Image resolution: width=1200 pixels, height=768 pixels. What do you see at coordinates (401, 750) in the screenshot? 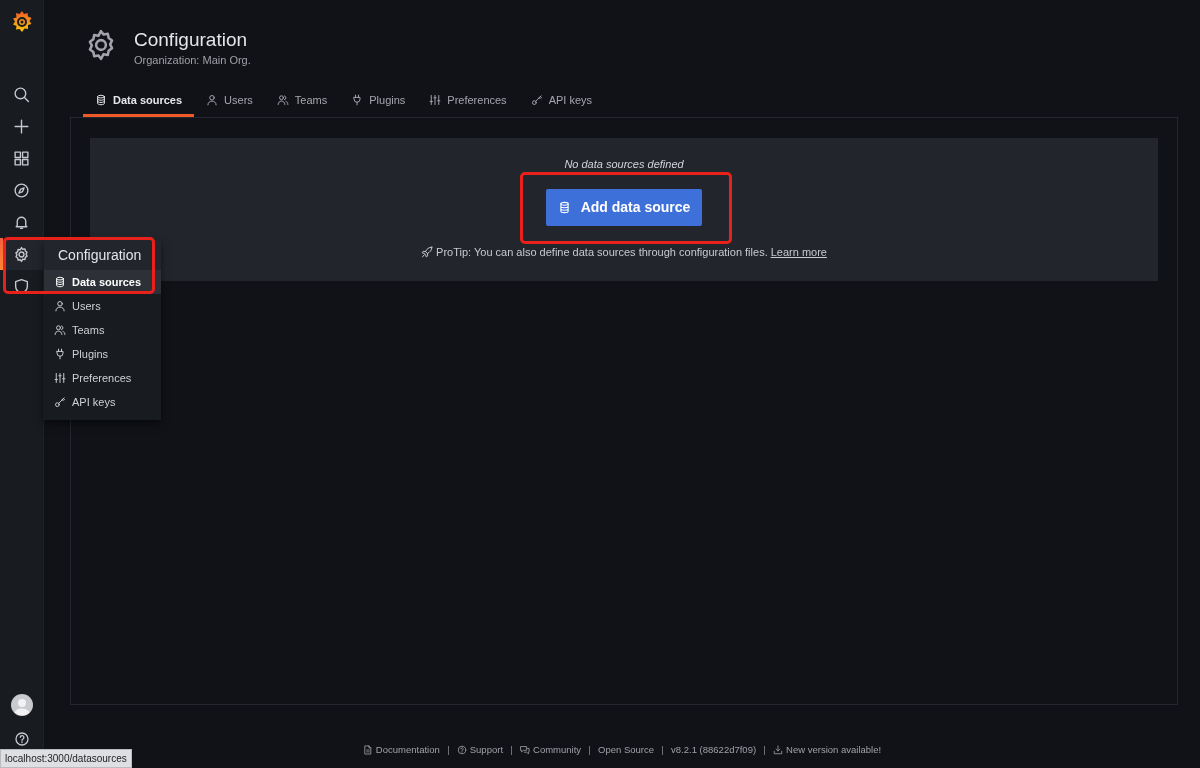
I see `footer-link: Documentation` at bounding box center [401, 750].